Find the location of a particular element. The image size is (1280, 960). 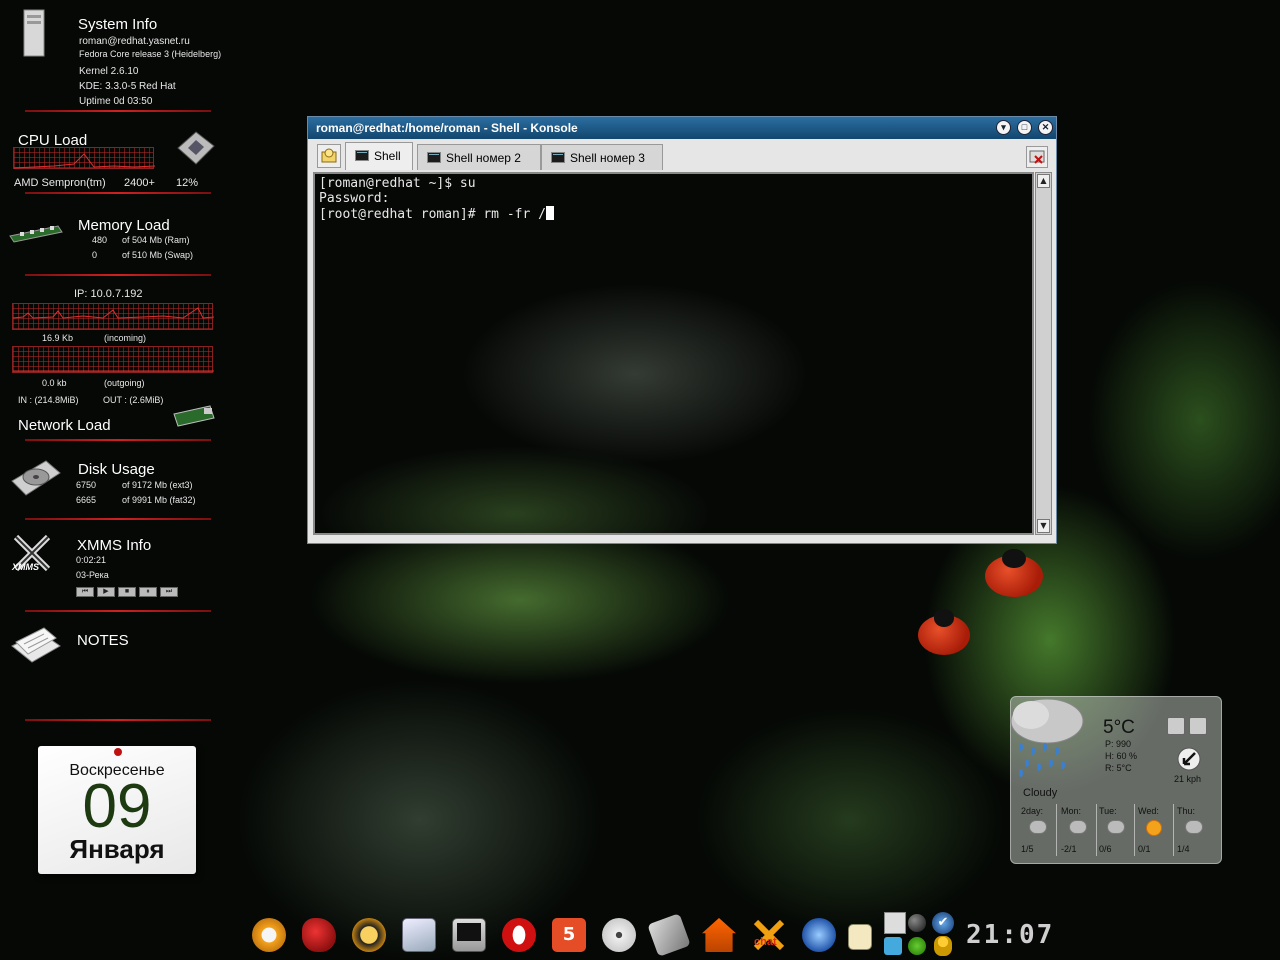

sysinfo-kde: KDE: 3.3.0-5 Red Hat is located at coordinates (127, 86).